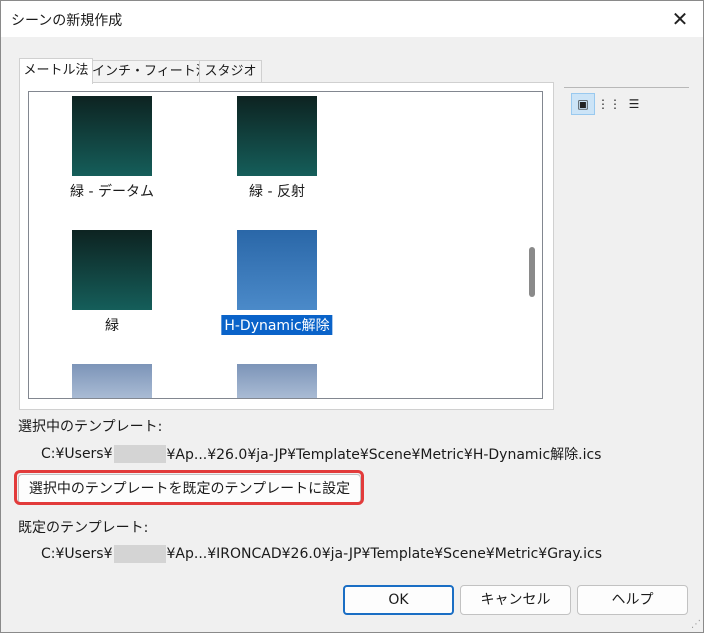  What do you see at coordinates (583, 104) in the screenshot?
I see `large-icons-view-icon: ▣` at bounding box center [583, 104].